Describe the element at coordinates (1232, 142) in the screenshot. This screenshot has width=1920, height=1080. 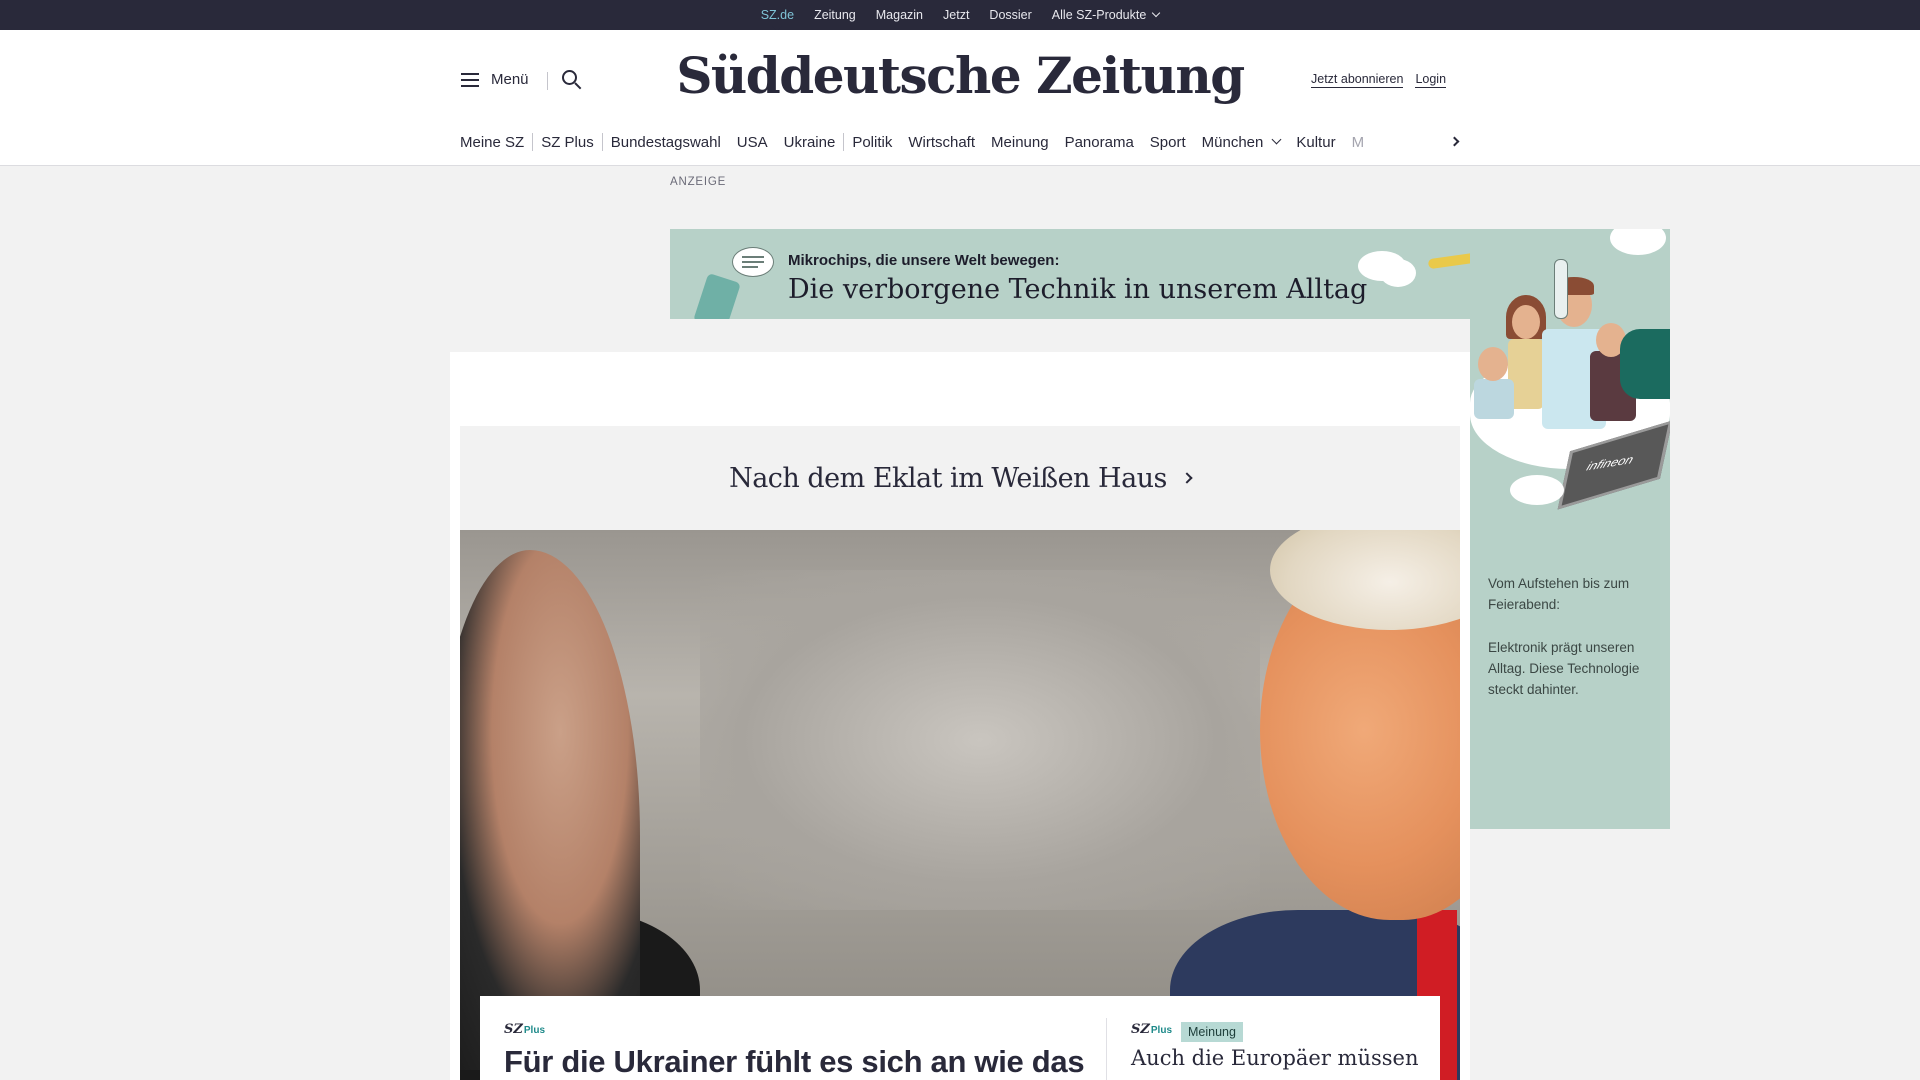
I see `nav-item-muenchen-label: München` at that location.